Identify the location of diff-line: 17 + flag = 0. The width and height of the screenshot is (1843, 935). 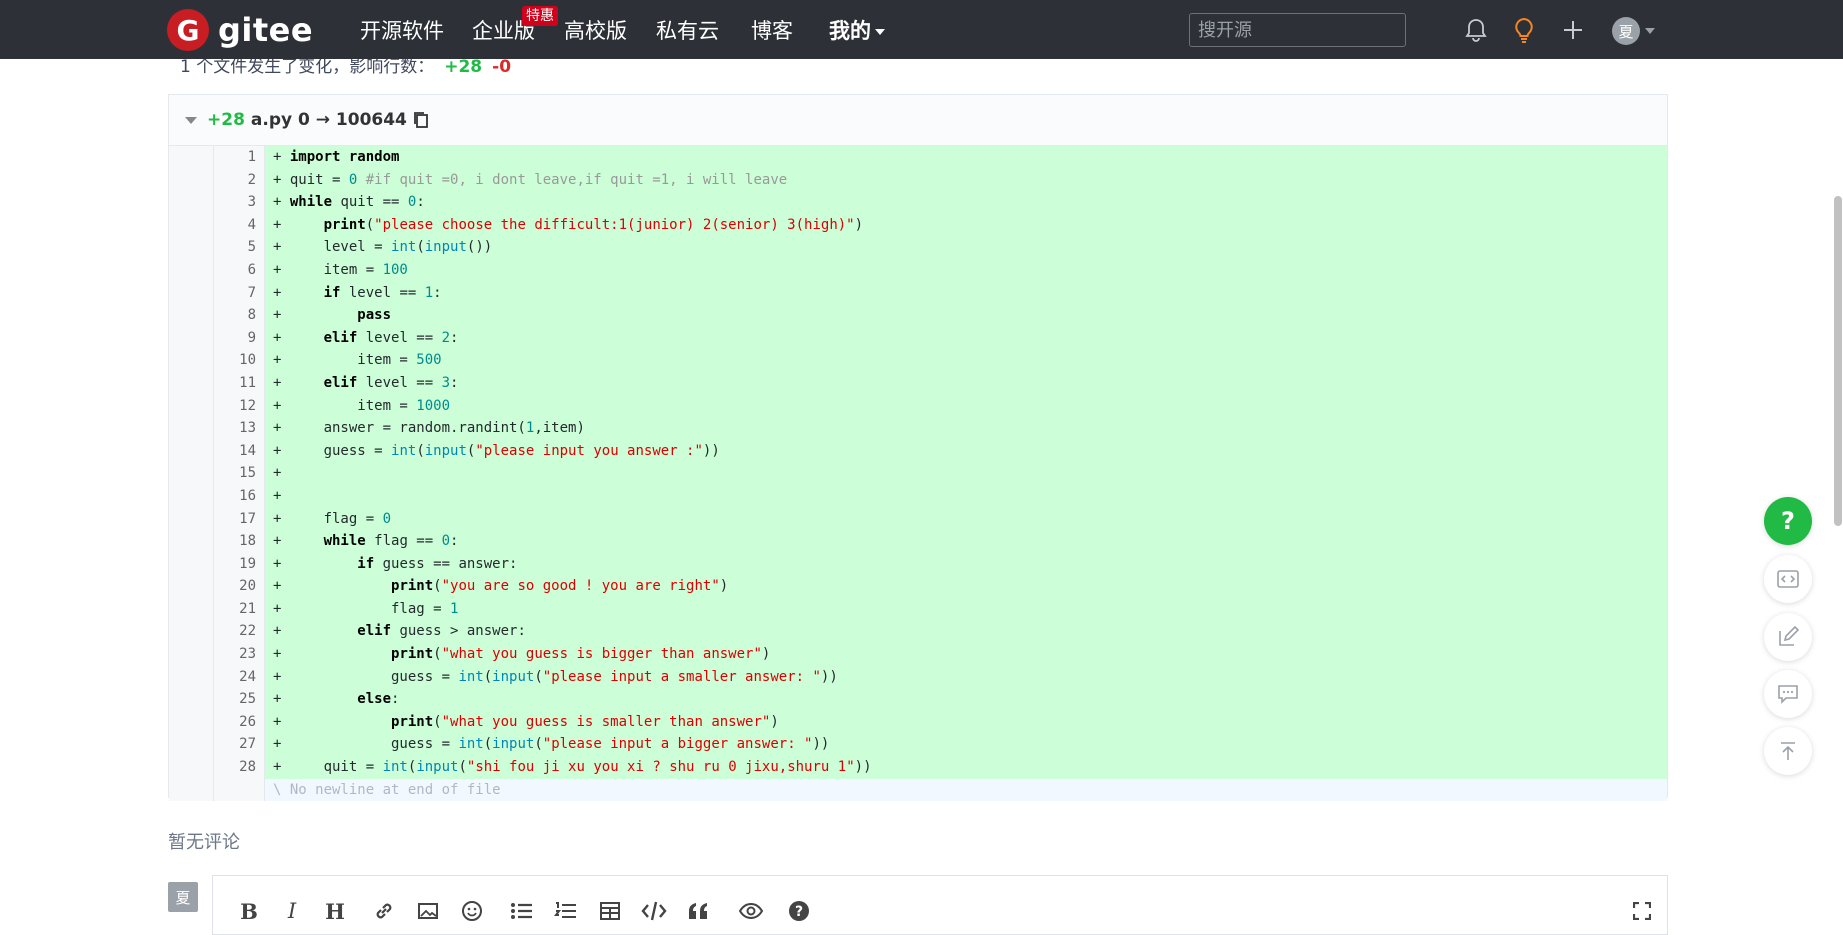
(918, 519).